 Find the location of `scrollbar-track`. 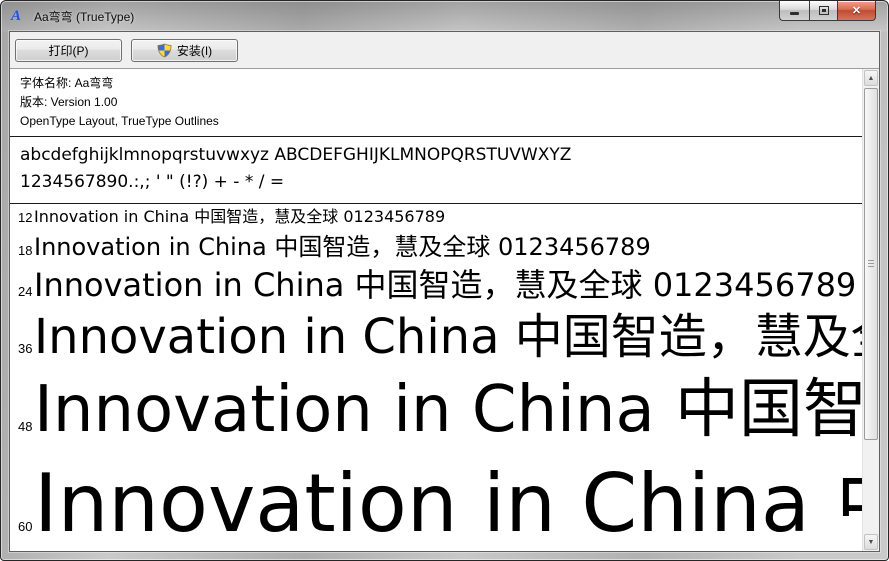

scrollbar-track is located at coordinates (871, 310).